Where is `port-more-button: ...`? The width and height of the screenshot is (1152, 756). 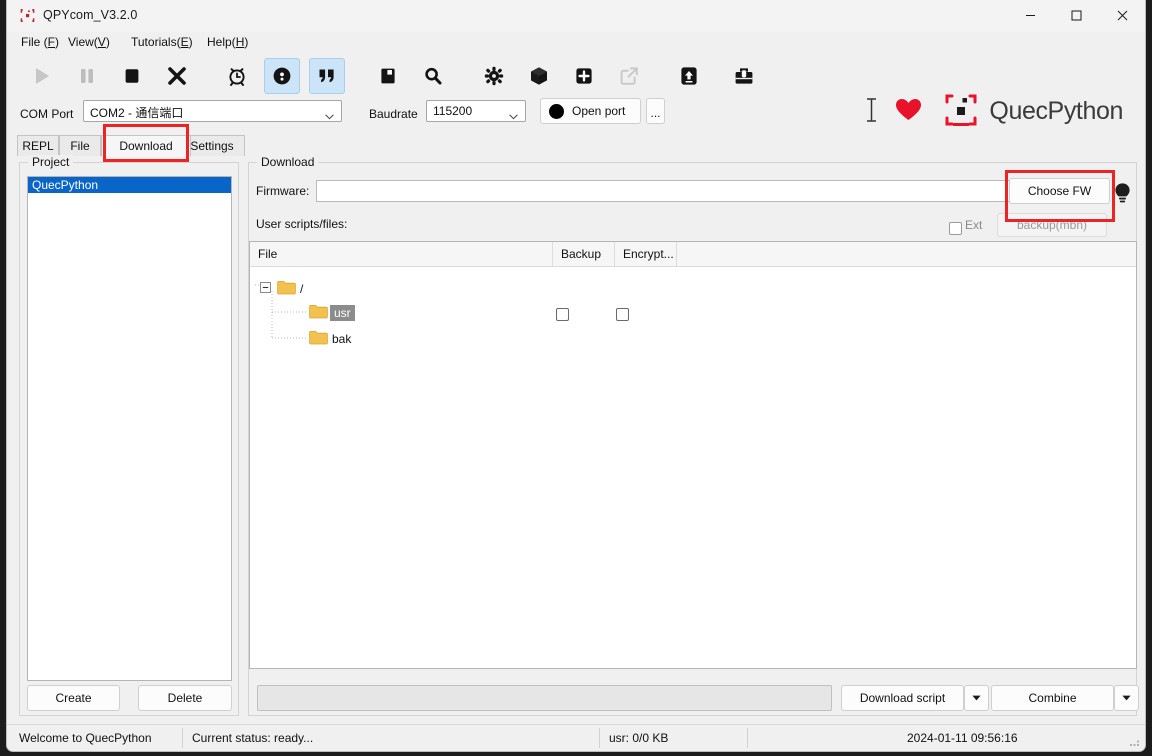
port-more-button: ... is located at coordinates (655, 111).